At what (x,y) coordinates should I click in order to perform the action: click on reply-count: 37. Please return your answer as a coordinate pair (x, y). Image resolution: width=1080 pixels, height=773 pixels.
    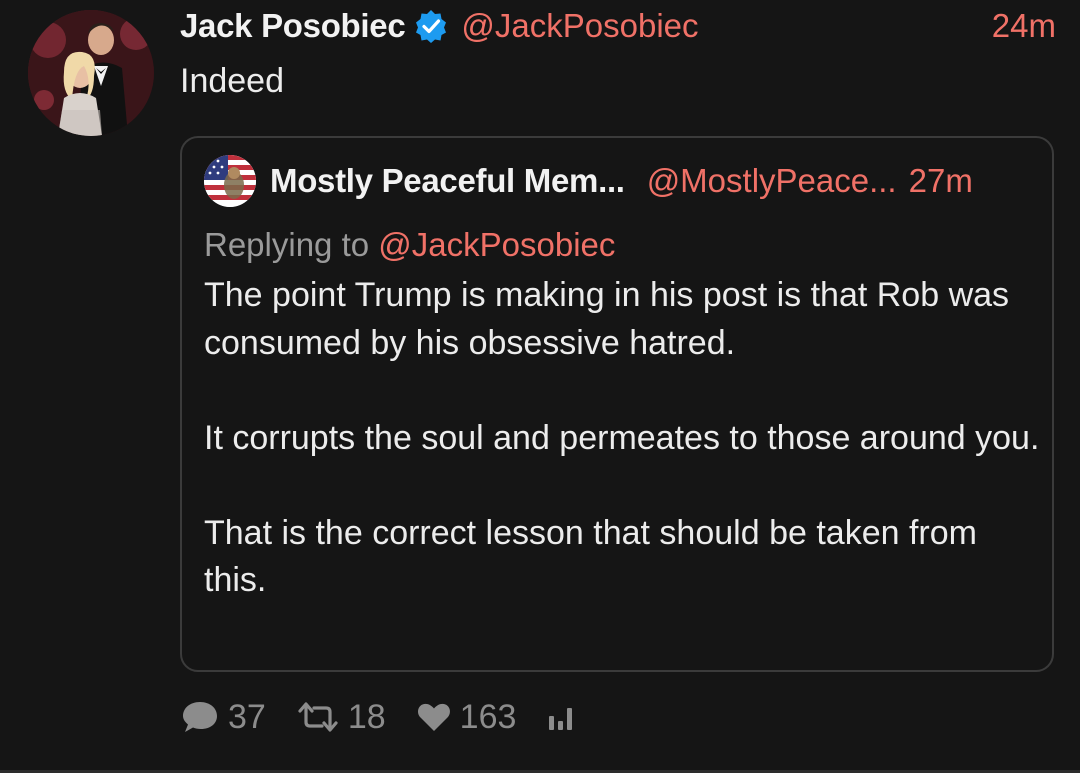
    Looking at the image, I should click on (247, 716).